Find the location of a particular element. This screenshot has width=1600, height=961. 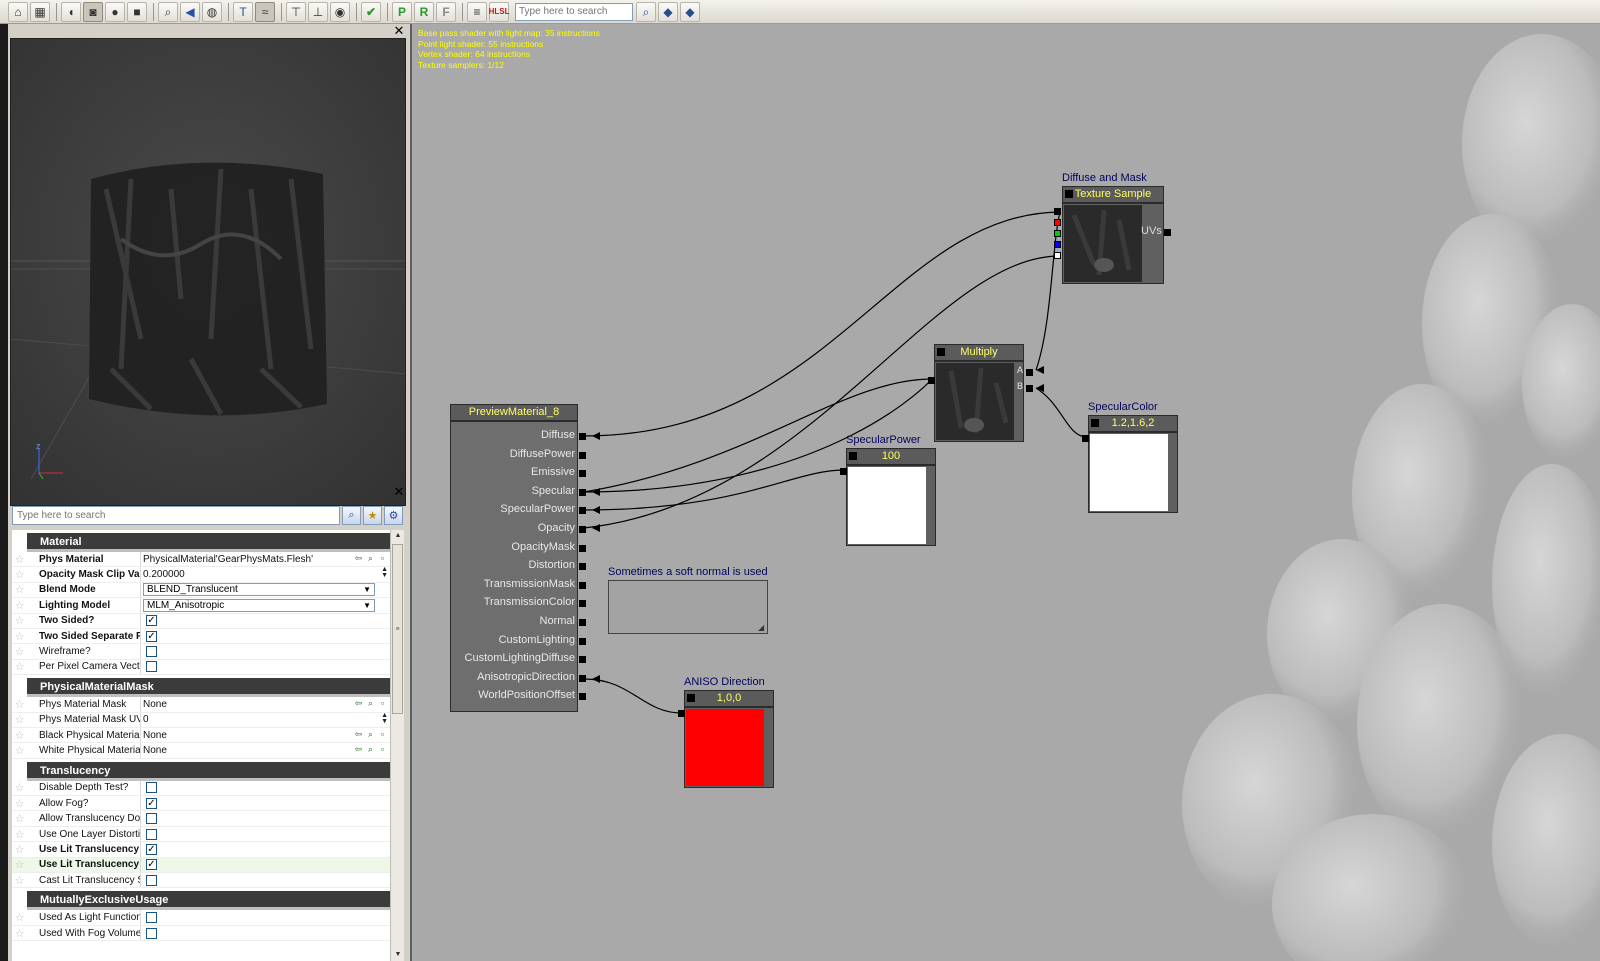

property-row: ☆ Used With Fog Volumes? is located at coordinates (201, 933).